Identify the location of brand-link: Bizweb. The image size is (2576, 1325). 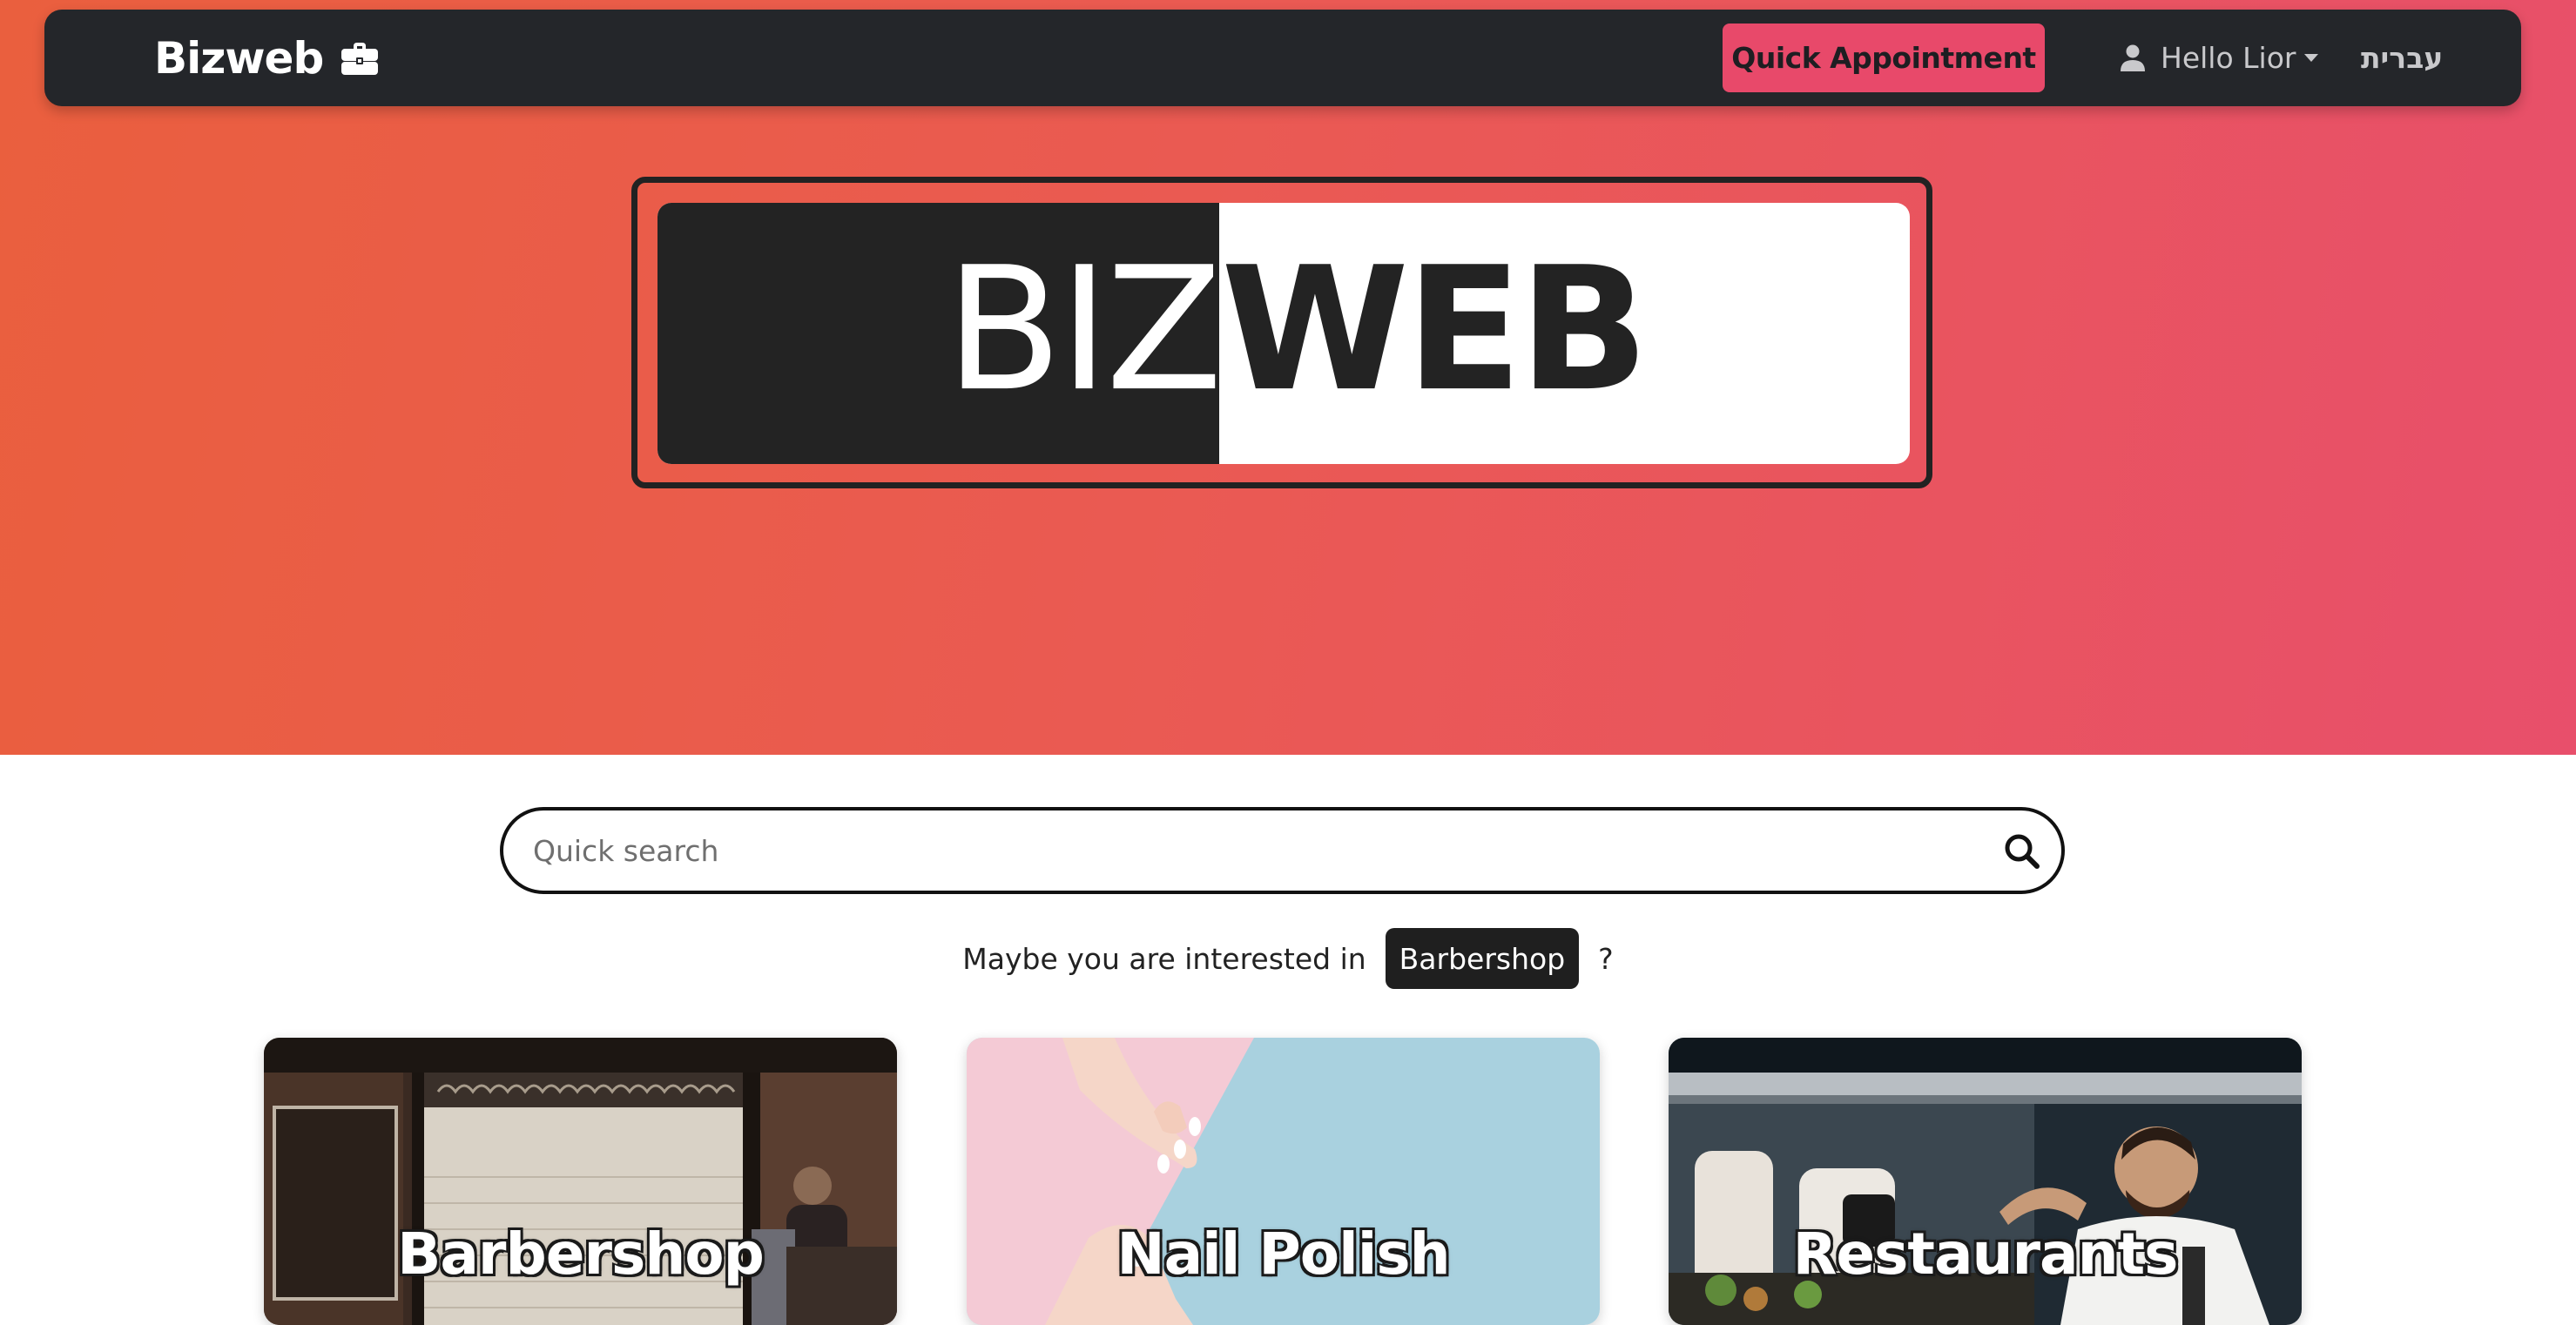
(266, 58).